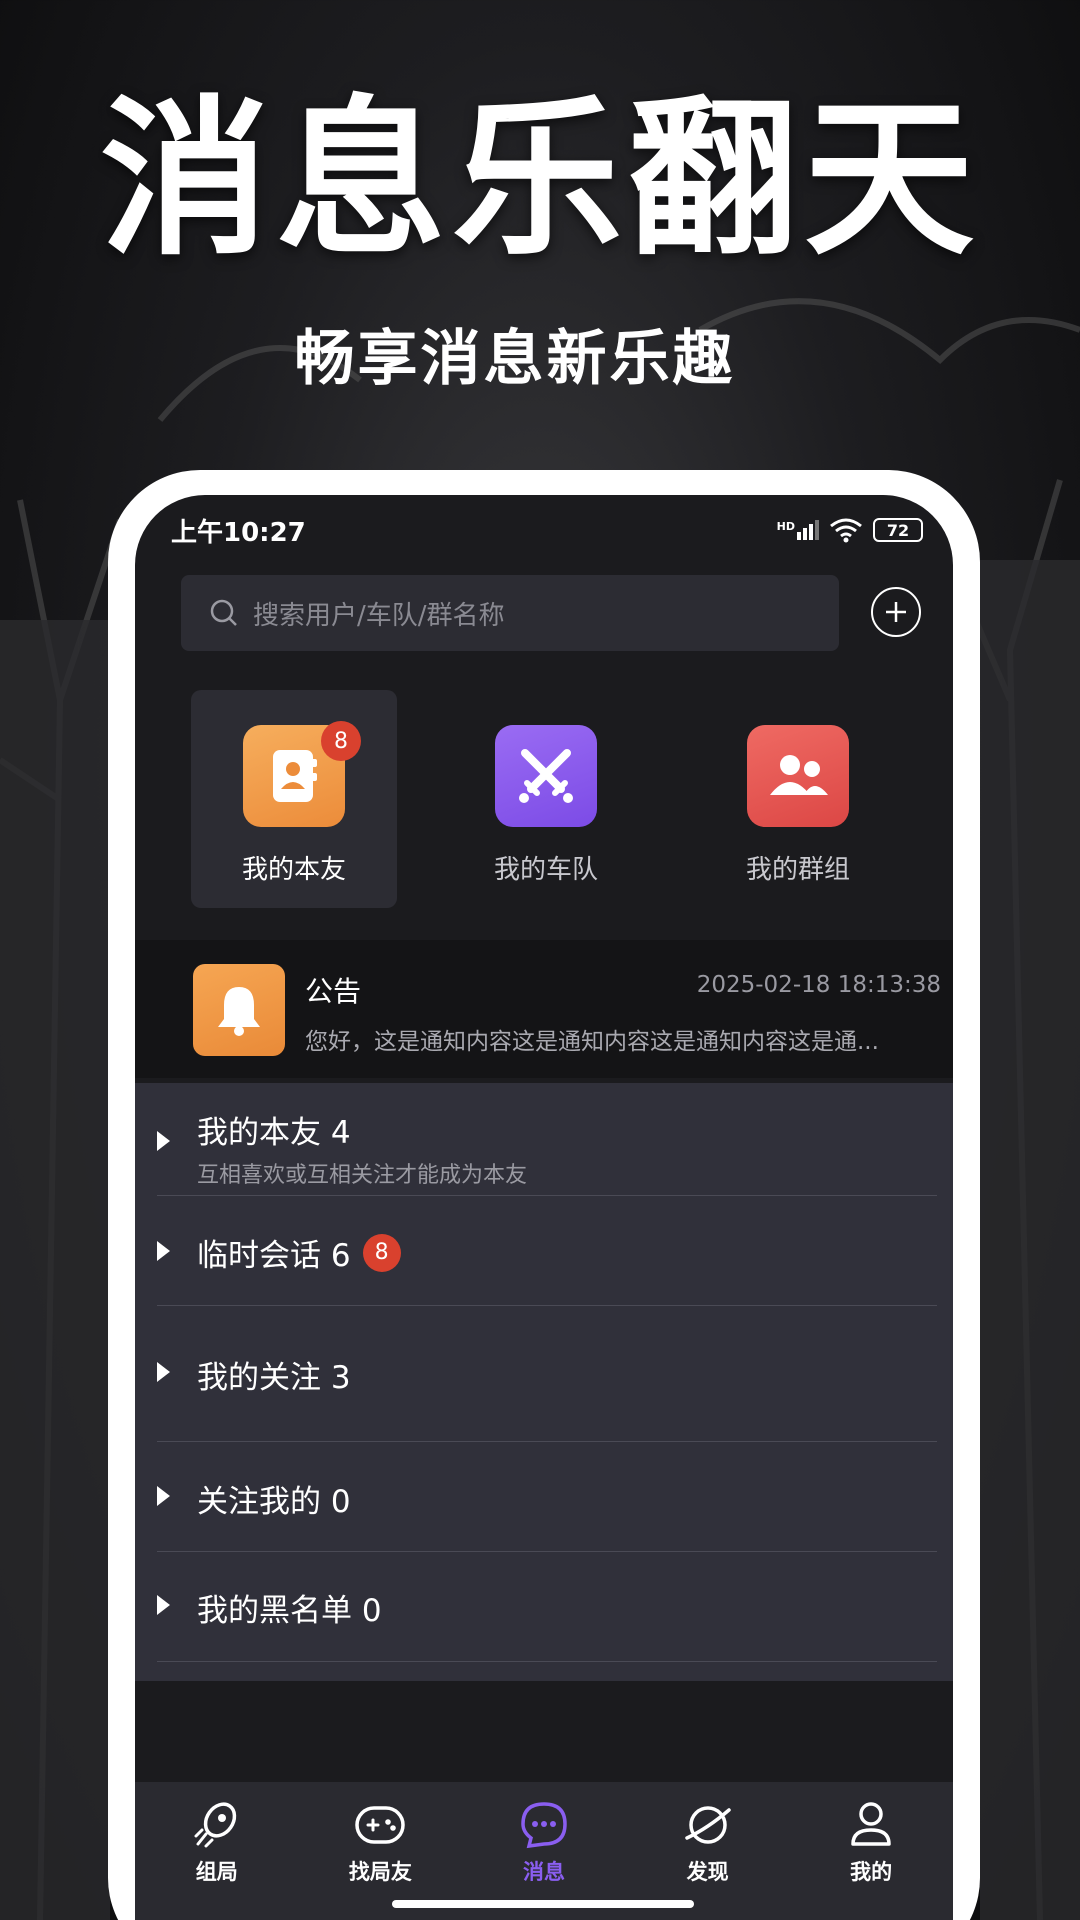 This screenshot has height=1920, width=1080. Describe the element at coordinates (216, 1872) in the screenshot. I see `tab-label: 组局` at that location.